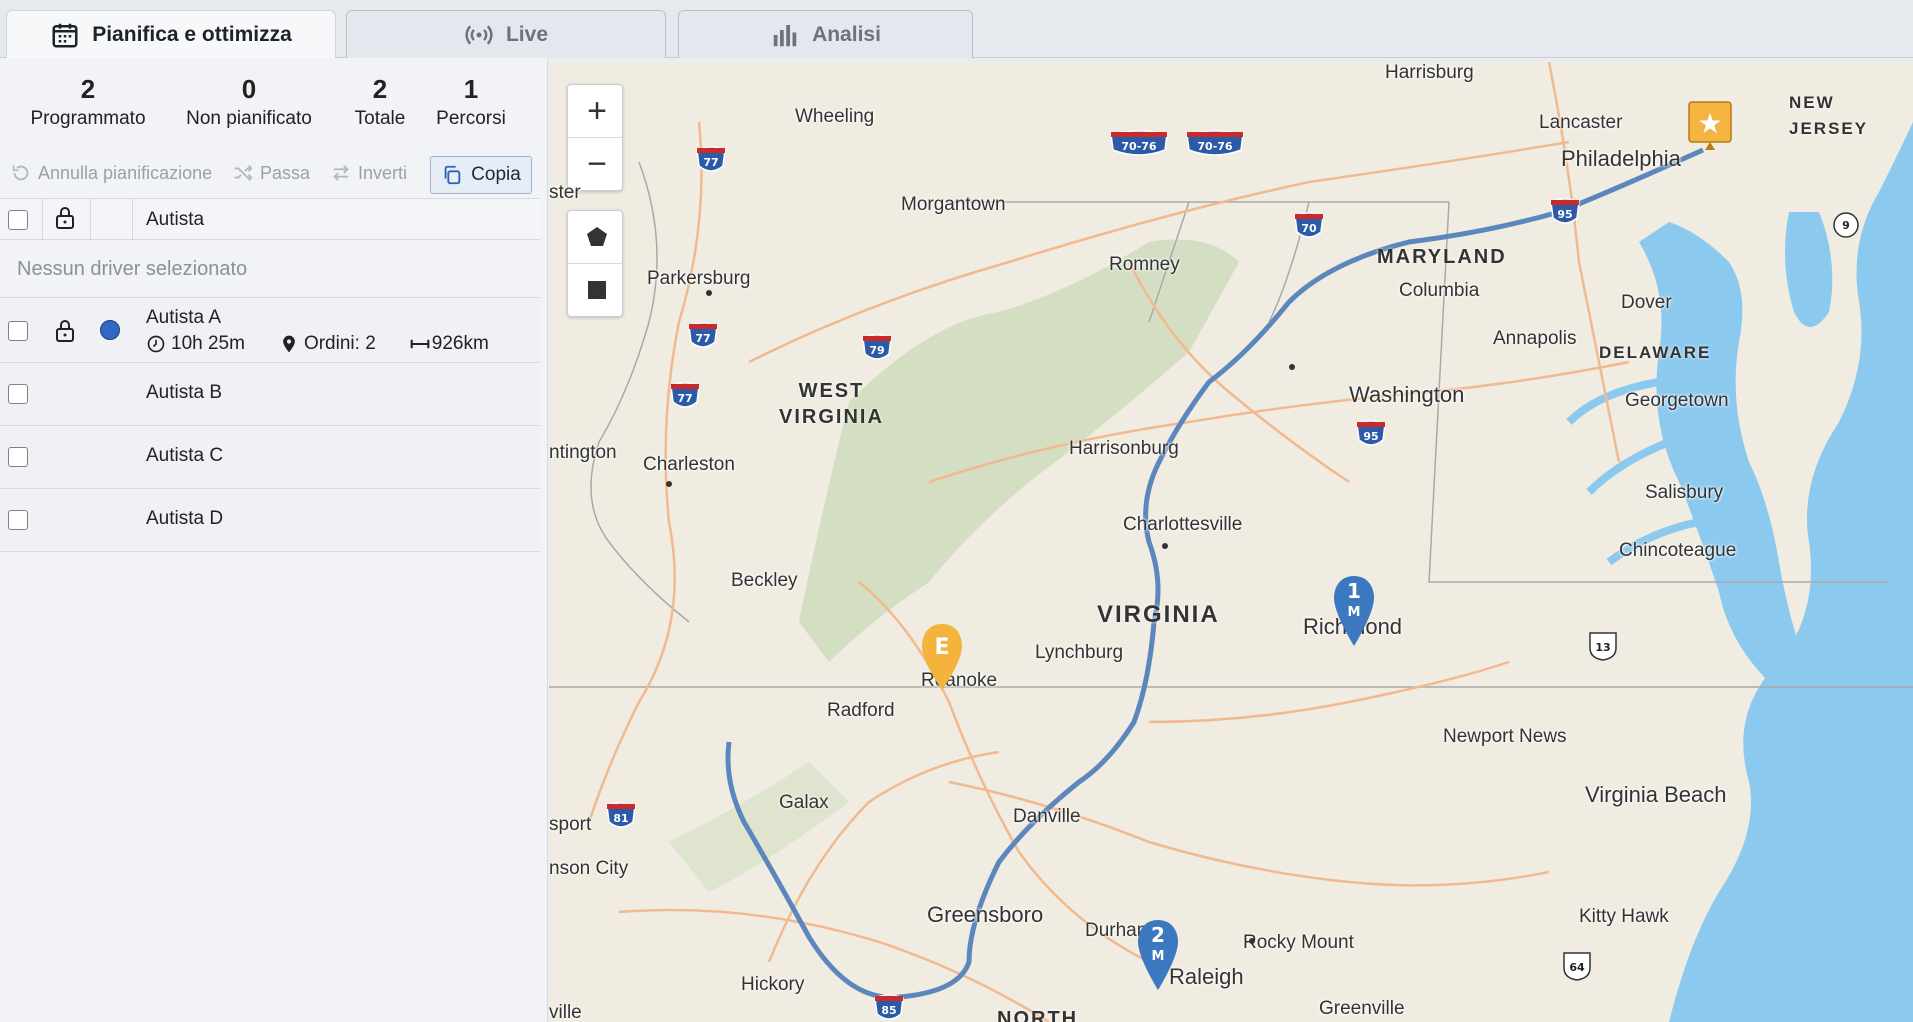 The image size is (1913, 1022). Describe the element at coordinates (785, 35) in the screenshot. I see `bar-chart-icon` at that location.